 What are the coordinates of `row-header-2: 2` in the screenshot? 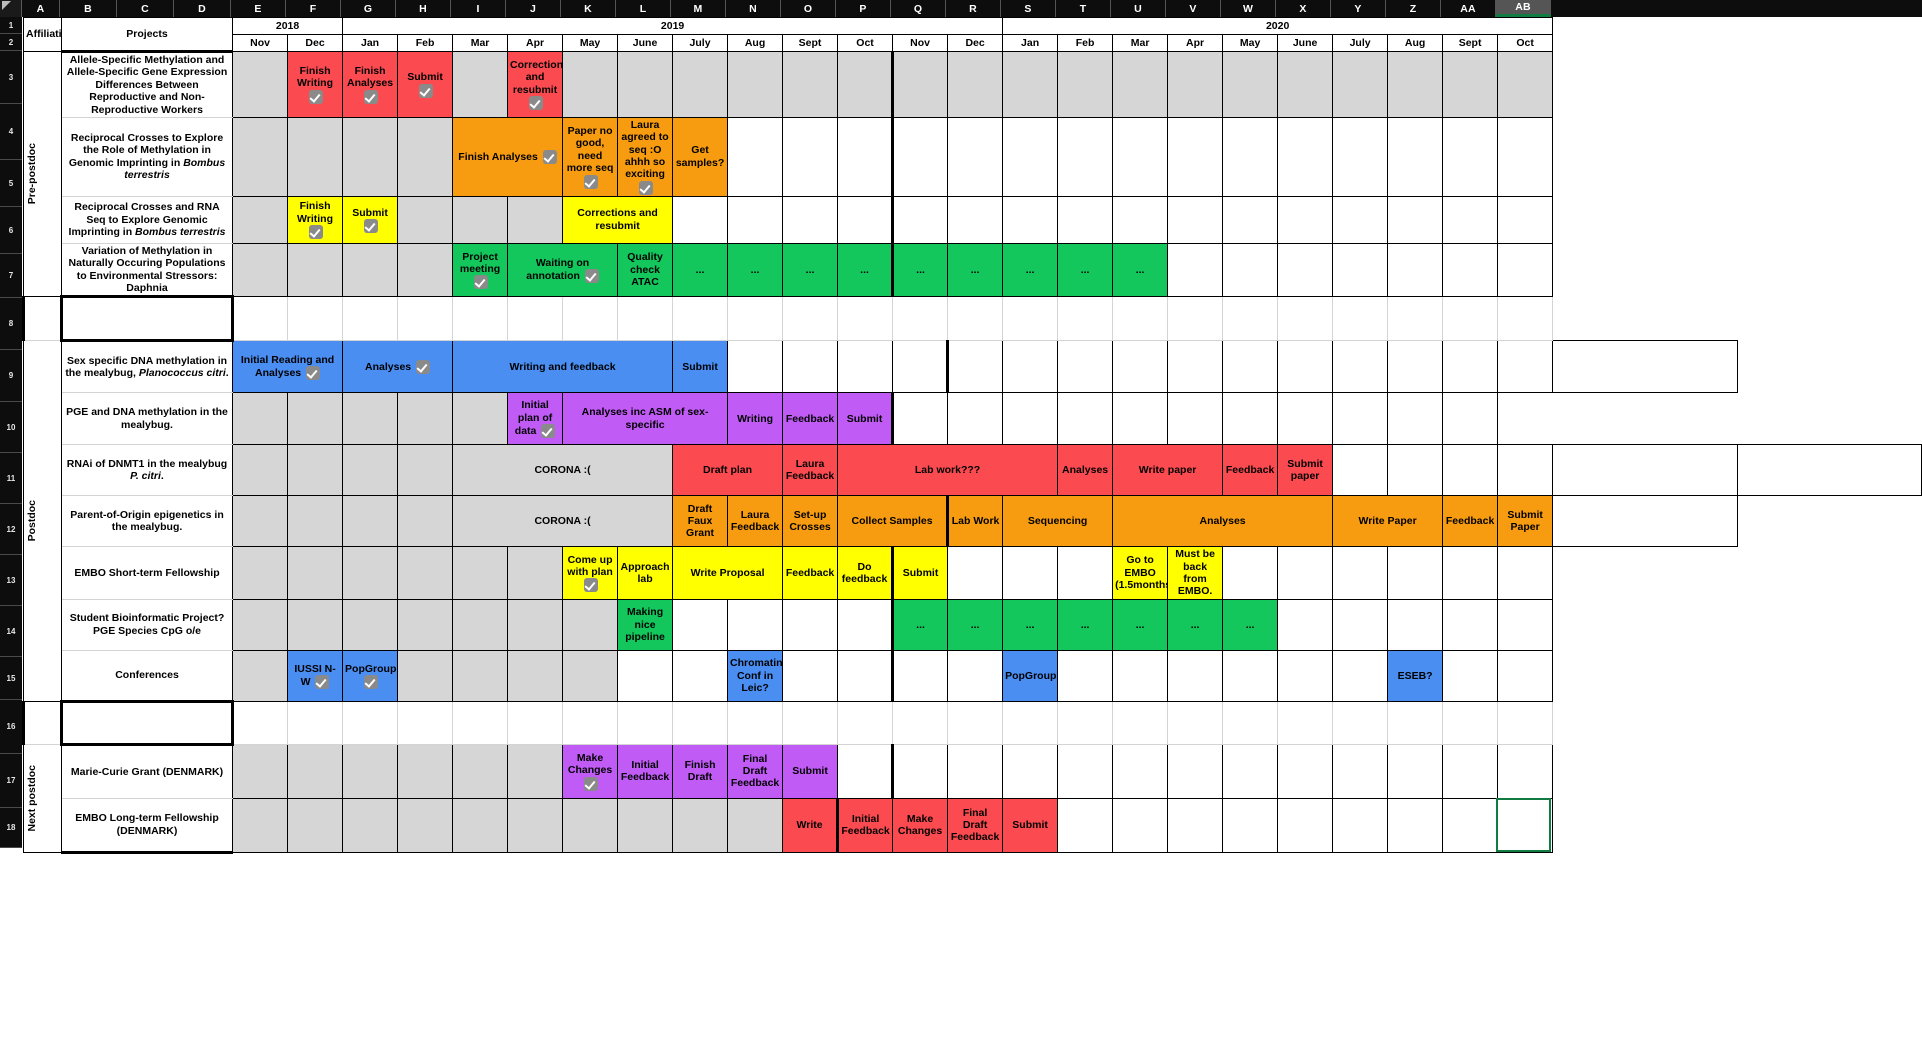 It's located at (11, 42).